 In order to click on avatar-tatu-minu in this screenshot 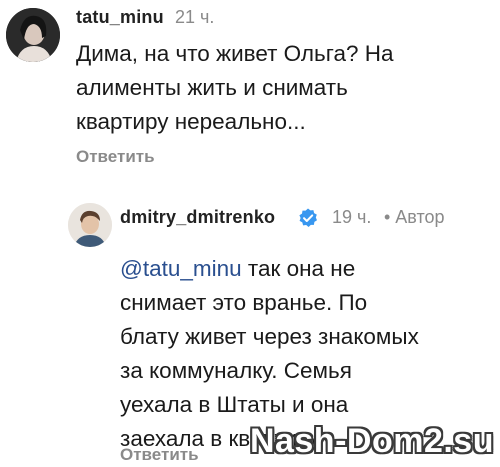, I will do `click(33, 35)`.